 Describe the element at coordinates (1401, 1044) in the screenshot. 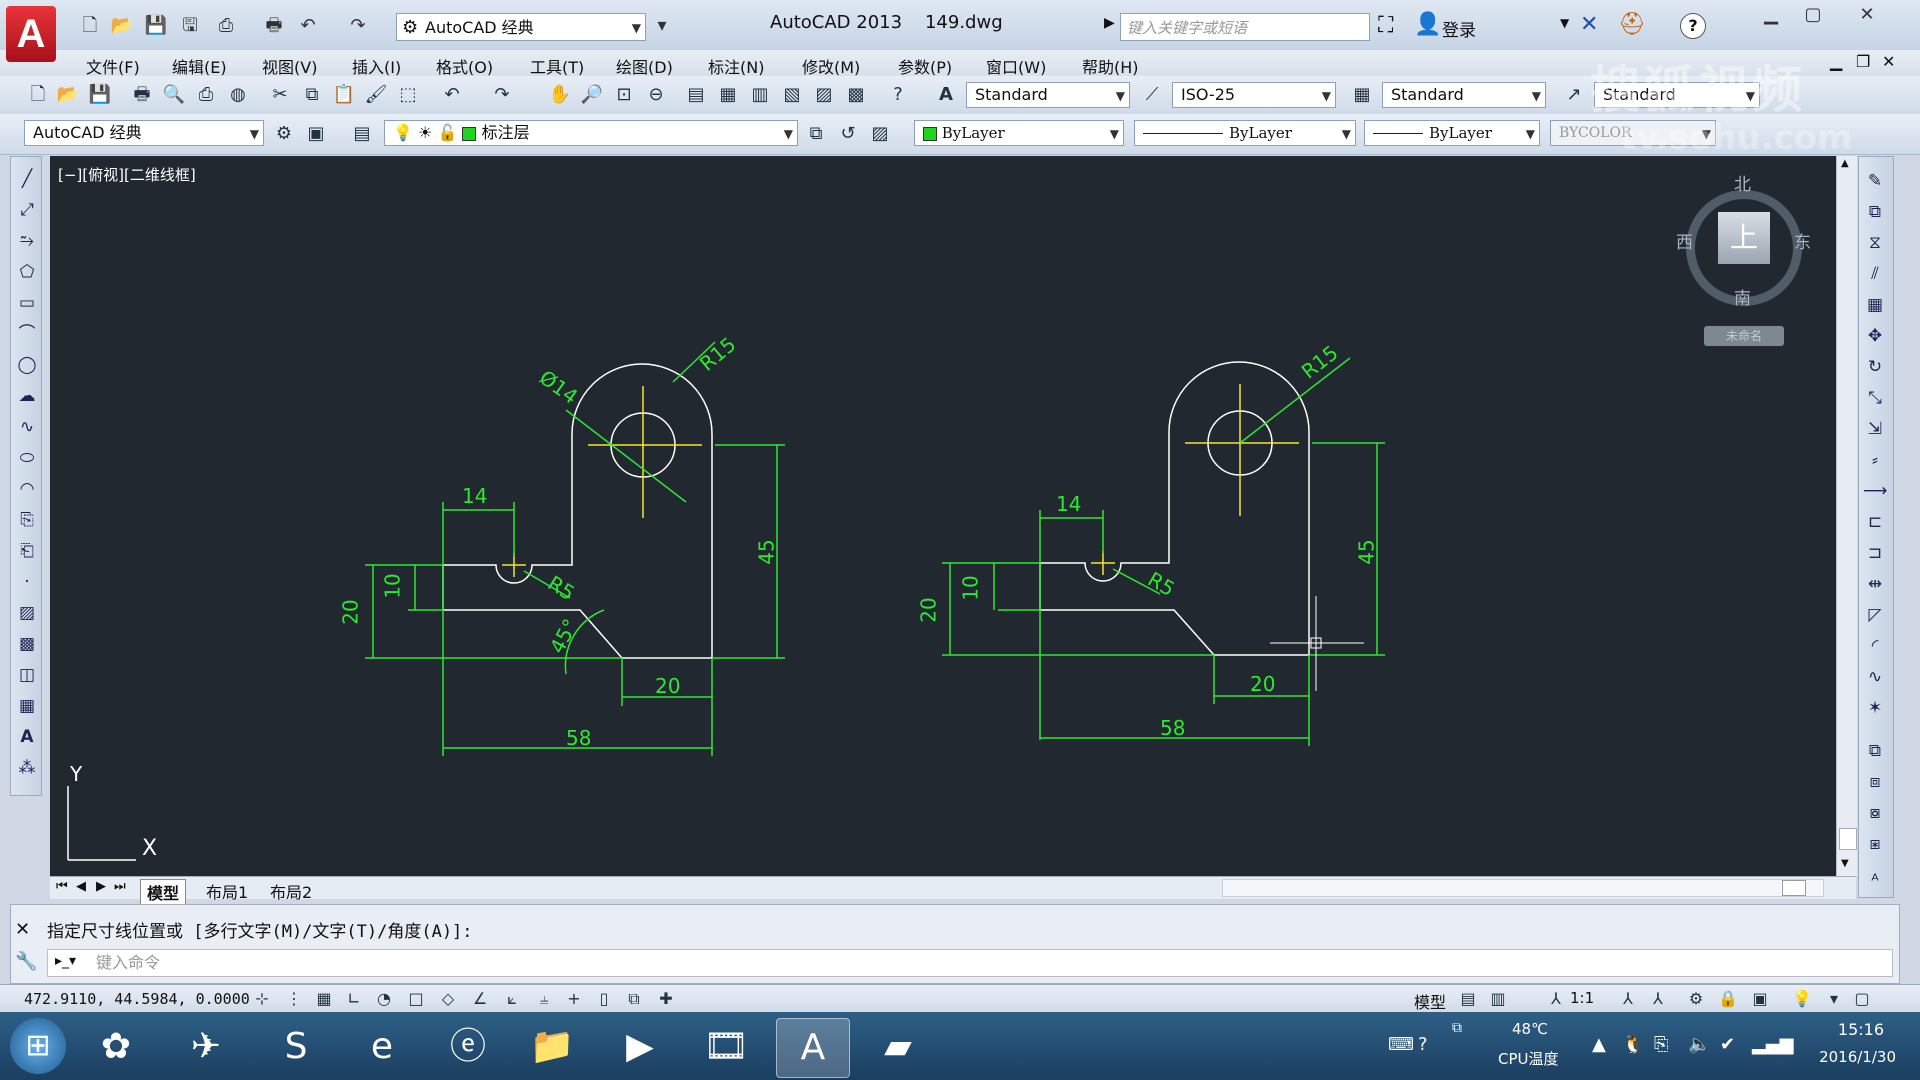

I see `keyboard-icon: ⌨` at that location.